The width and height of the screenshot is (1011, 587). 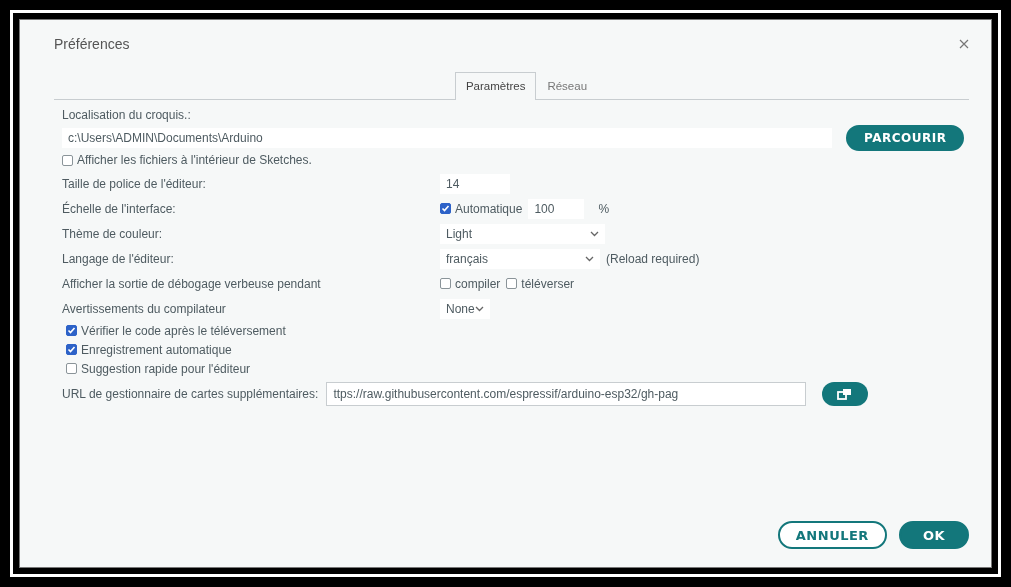 What do you see at coordinates (933, 535) in the screenshot?
I see `ok-button: OK` at bounding box center [933, 535].